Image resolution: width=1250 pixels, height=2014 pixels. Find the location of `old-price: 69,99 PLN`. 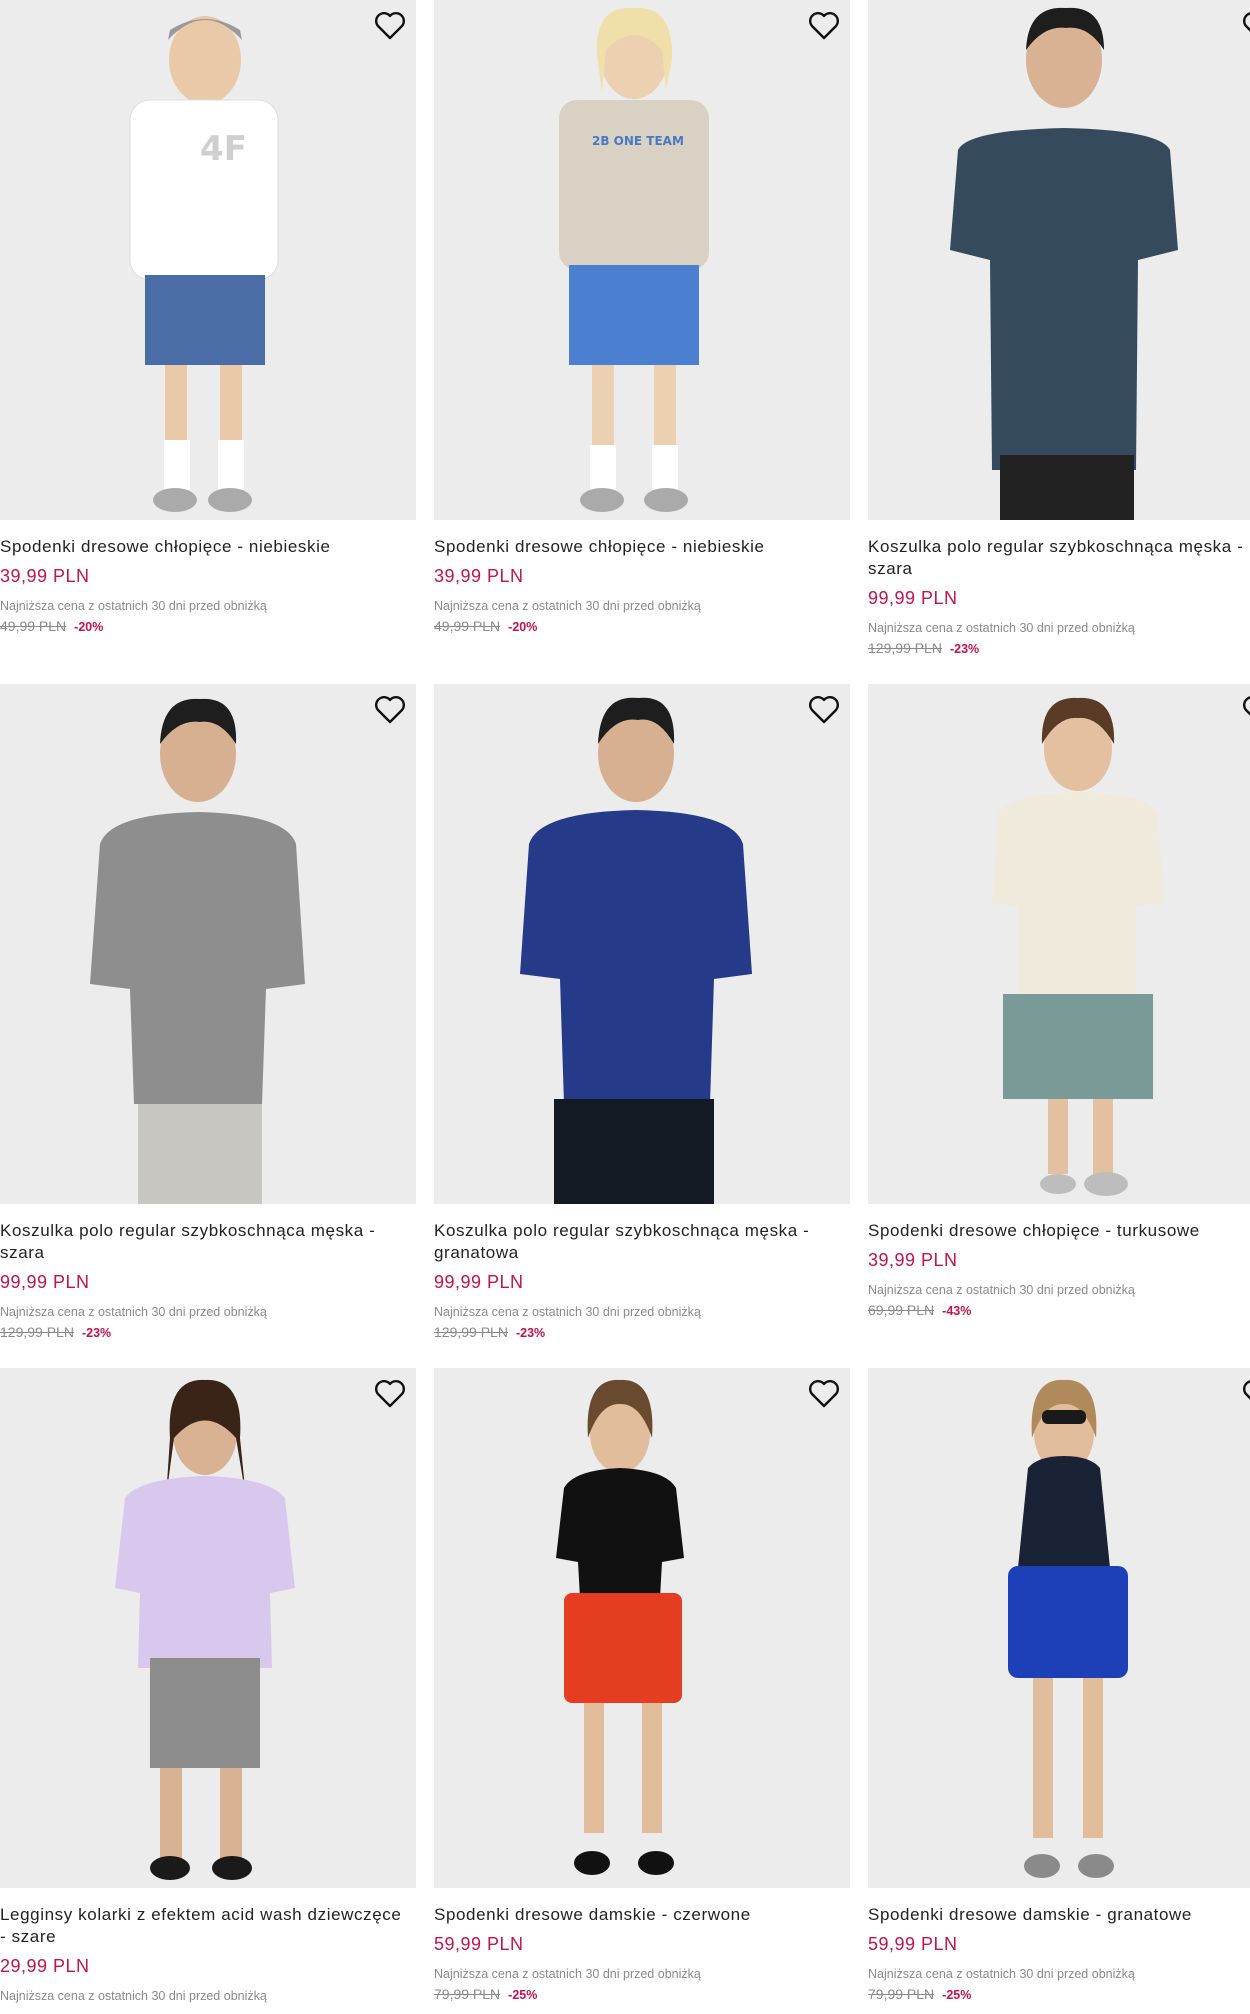

old-price: 69,99 PLN is located at coordinates (901, 1310).